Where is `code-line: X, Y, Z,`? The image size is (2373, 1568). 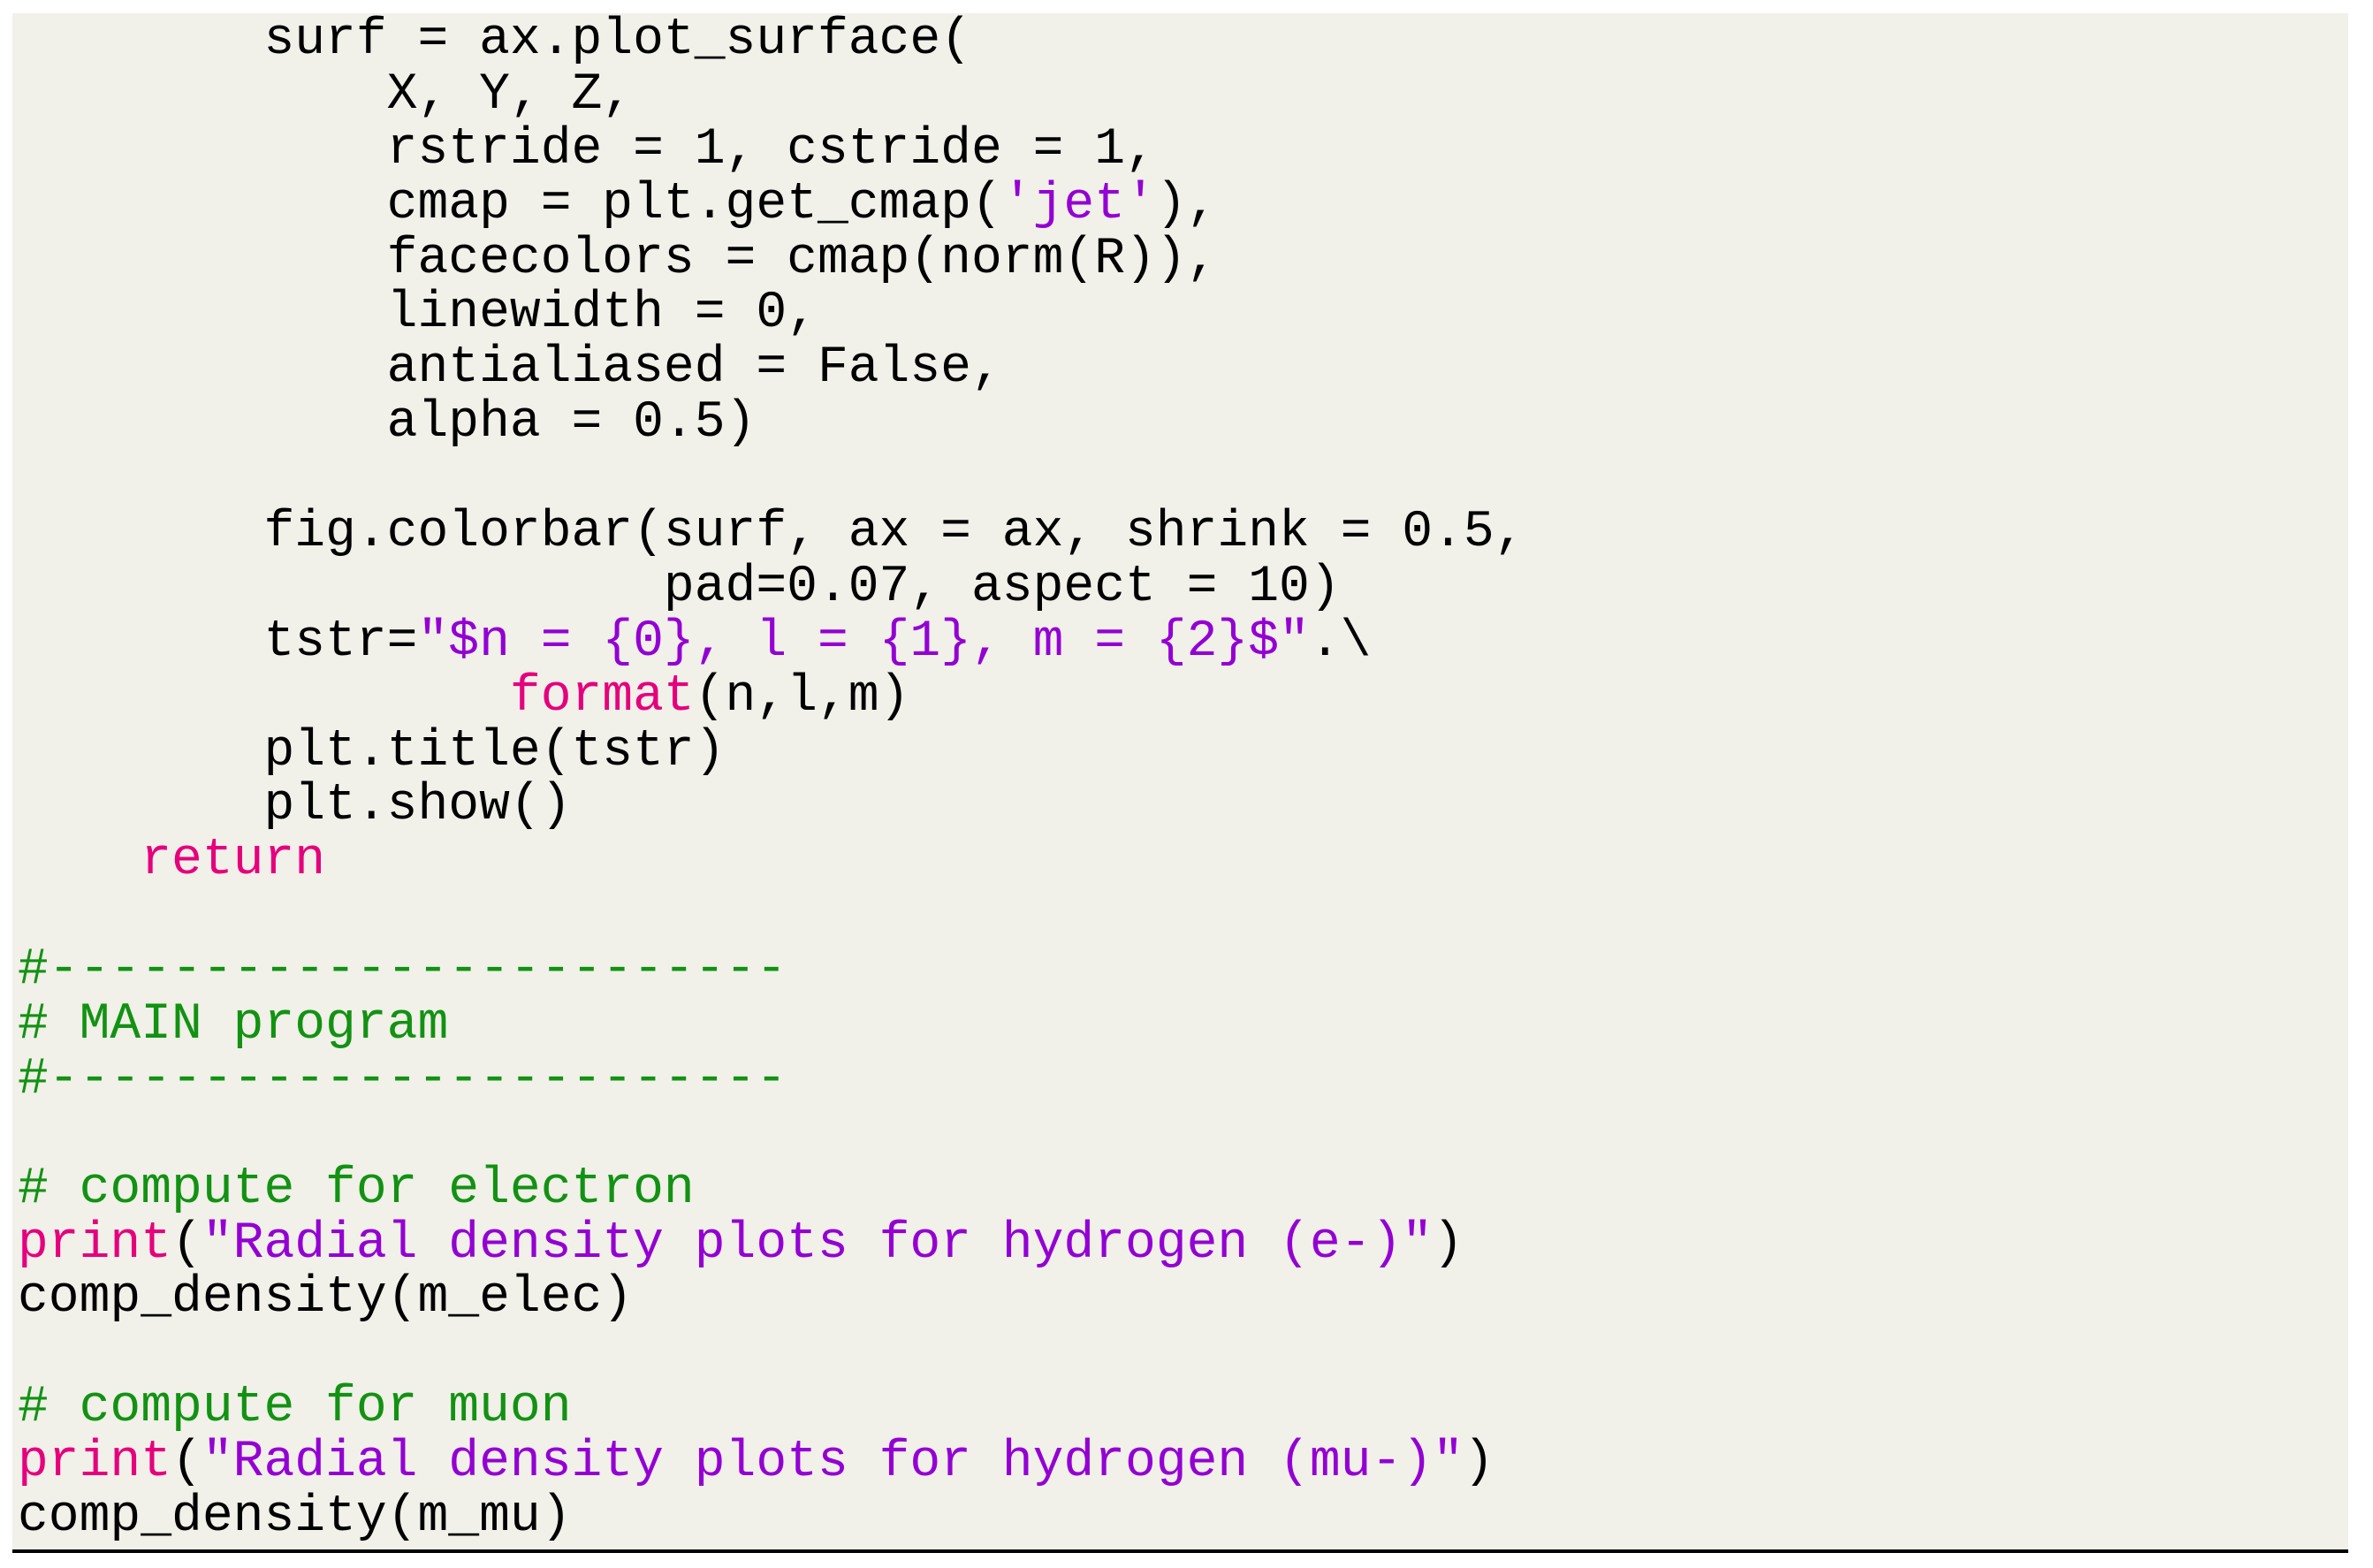
code-line: X, Y, Z, is located at coordinates (772, 95).